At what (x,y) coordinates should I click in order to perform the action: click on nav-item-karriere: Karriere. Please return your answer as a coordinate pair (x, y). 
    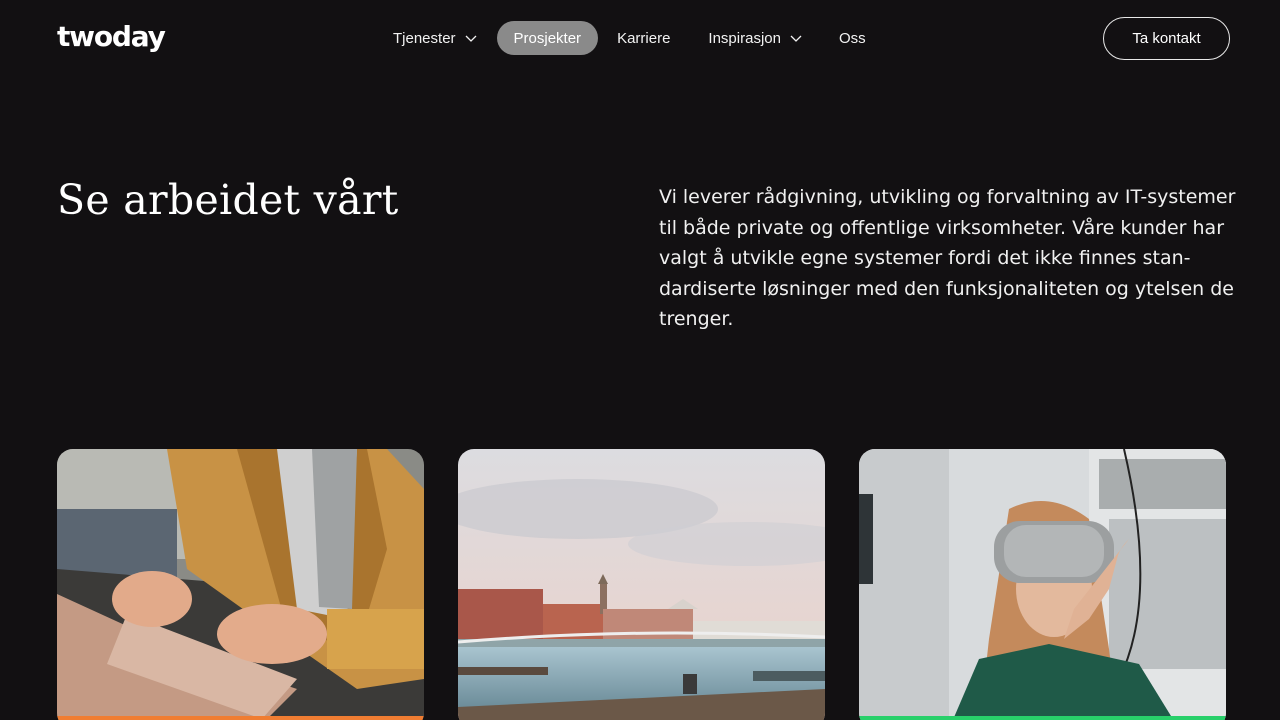
    Looking at the image, I should click on (643, 38).